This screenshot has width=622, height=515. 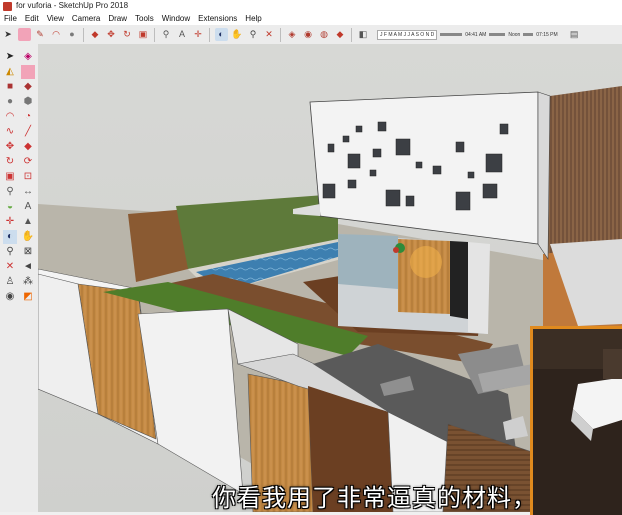 What do you see at coordinates (86, 18) in the screenshot?
I see `menu-camera: Camera` at bounding box center [86, 18].